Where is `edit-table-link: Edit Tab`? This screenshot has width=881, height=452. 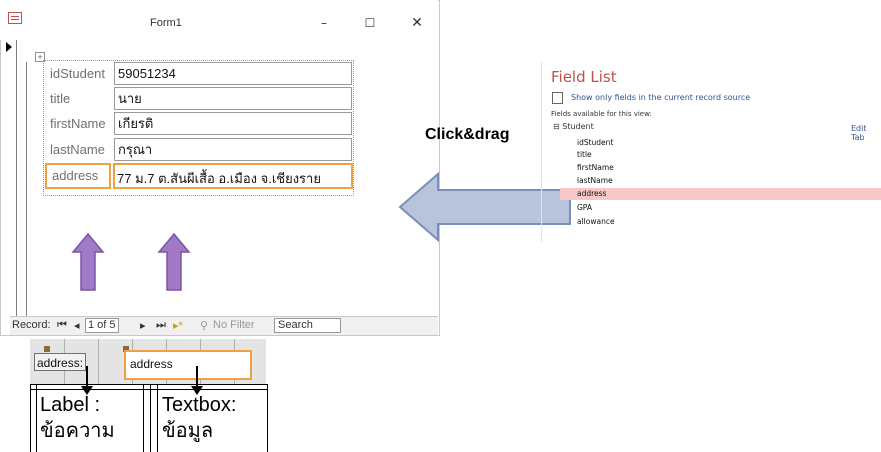
edit-table-link: Edit Tab is located at coordinates (866, 133).